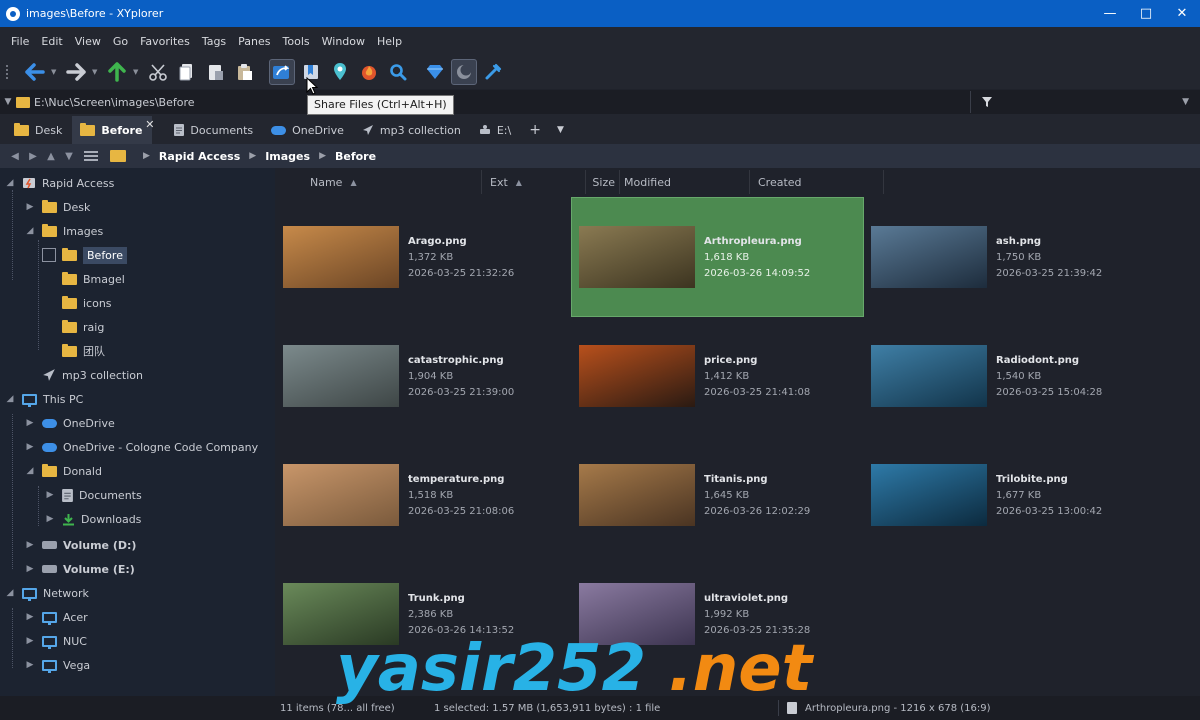 The height and width of the screenshot is (720, 1200). Describe the element at coordinates (141, 447) in the screenshot. I see `tree-item-onedrive-company: ▶ OneDrive - Cologne Code Company` at that location.